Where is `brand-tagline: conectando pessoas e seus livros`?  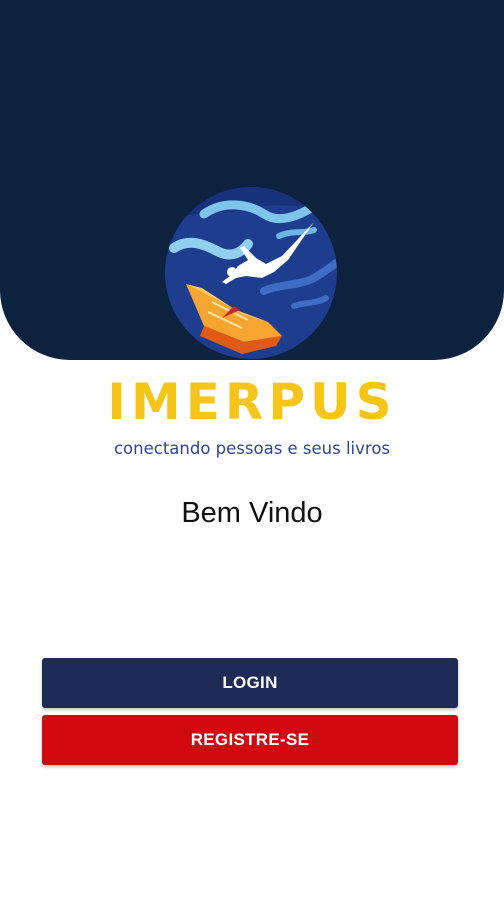 brand-tagline: conectando pessoas e seus livros is located at coordinates (252, 448).